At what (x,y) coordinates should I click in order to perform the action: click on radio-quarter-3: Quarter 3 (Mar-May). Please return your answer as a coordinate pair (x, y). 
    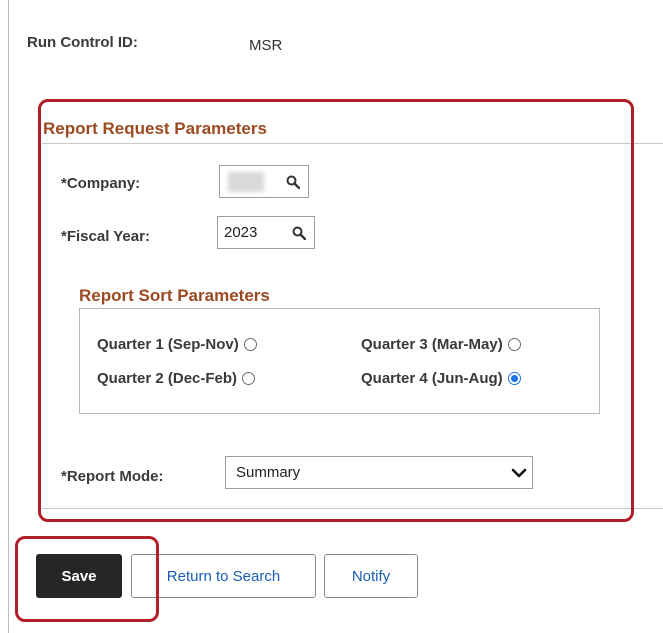
    Looking at the image, I should click on (441, 344).